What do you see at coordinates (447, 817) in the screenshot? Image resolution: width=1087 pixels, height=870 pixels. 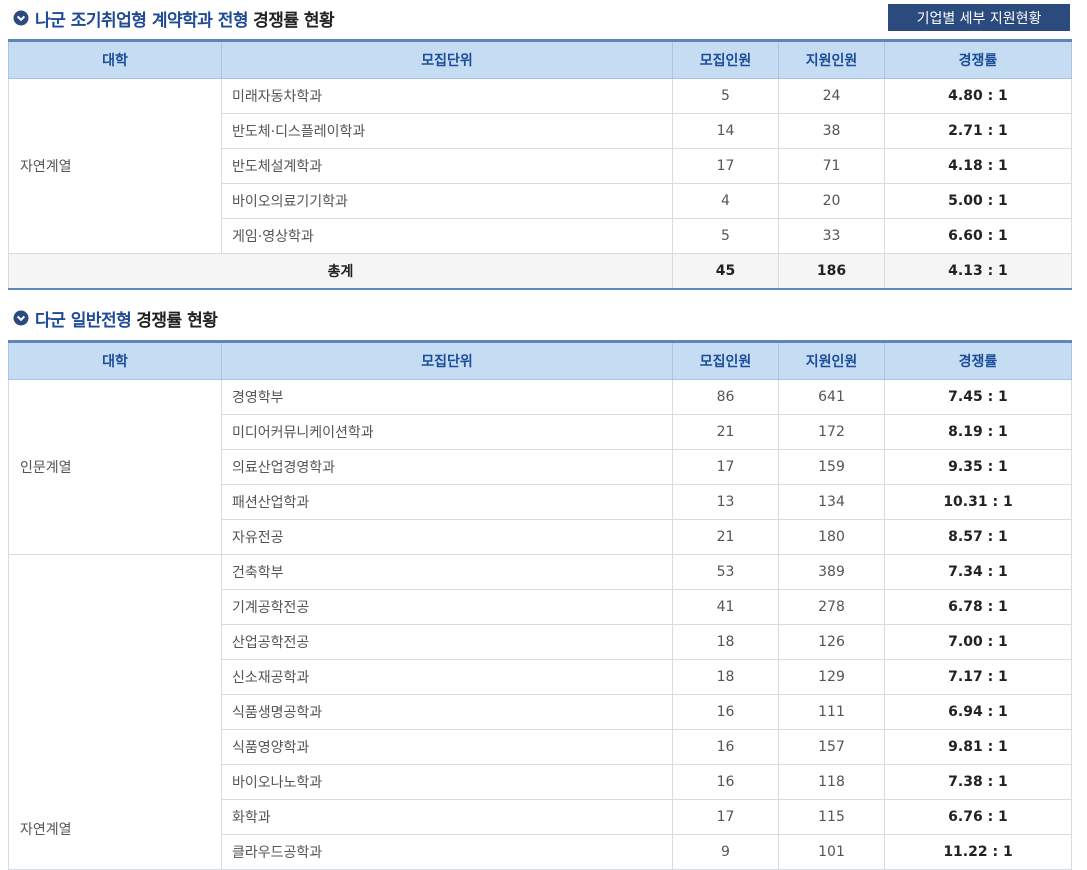 I see `unit-cell: 화학과` at bounding box center [447, 817].